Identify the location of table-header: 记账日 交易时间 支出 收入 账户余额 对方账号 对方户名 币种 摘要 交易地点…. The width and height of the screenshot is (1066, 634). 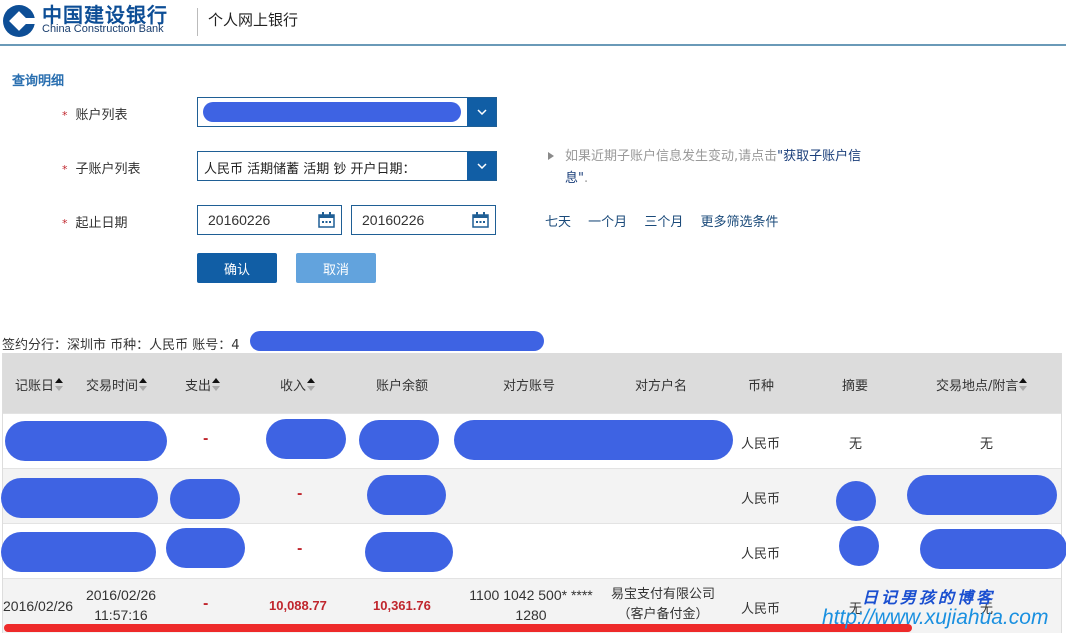
(532, 383).